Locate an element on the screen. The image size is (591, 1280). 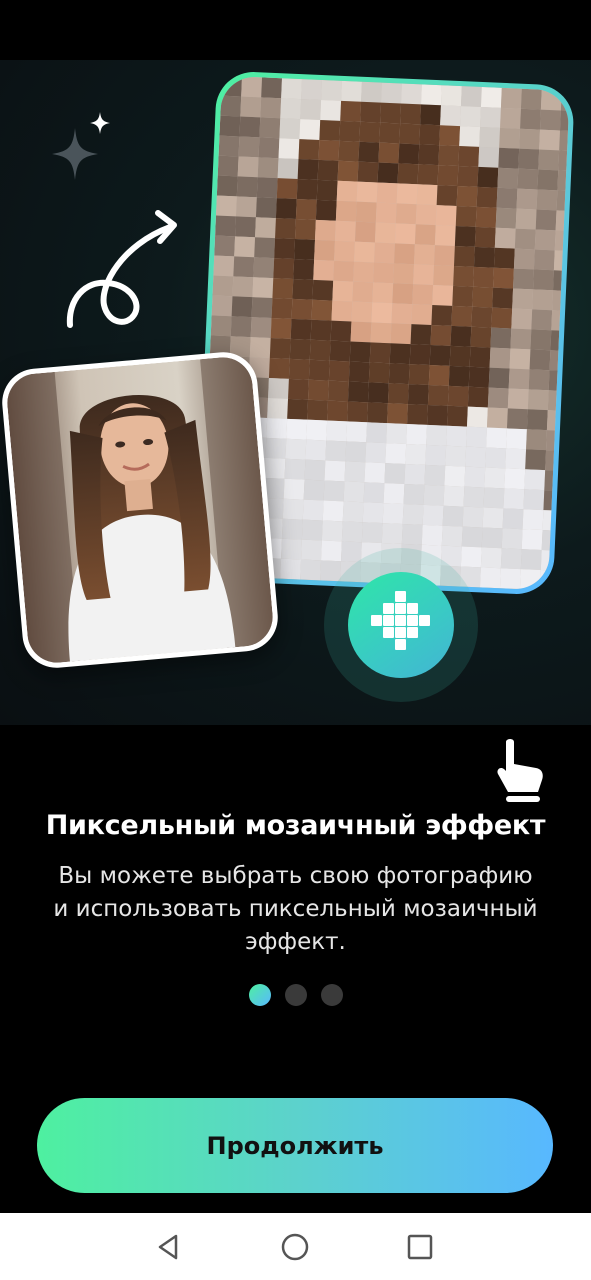
home-circle-icon is located at coordinates (295, 1247).